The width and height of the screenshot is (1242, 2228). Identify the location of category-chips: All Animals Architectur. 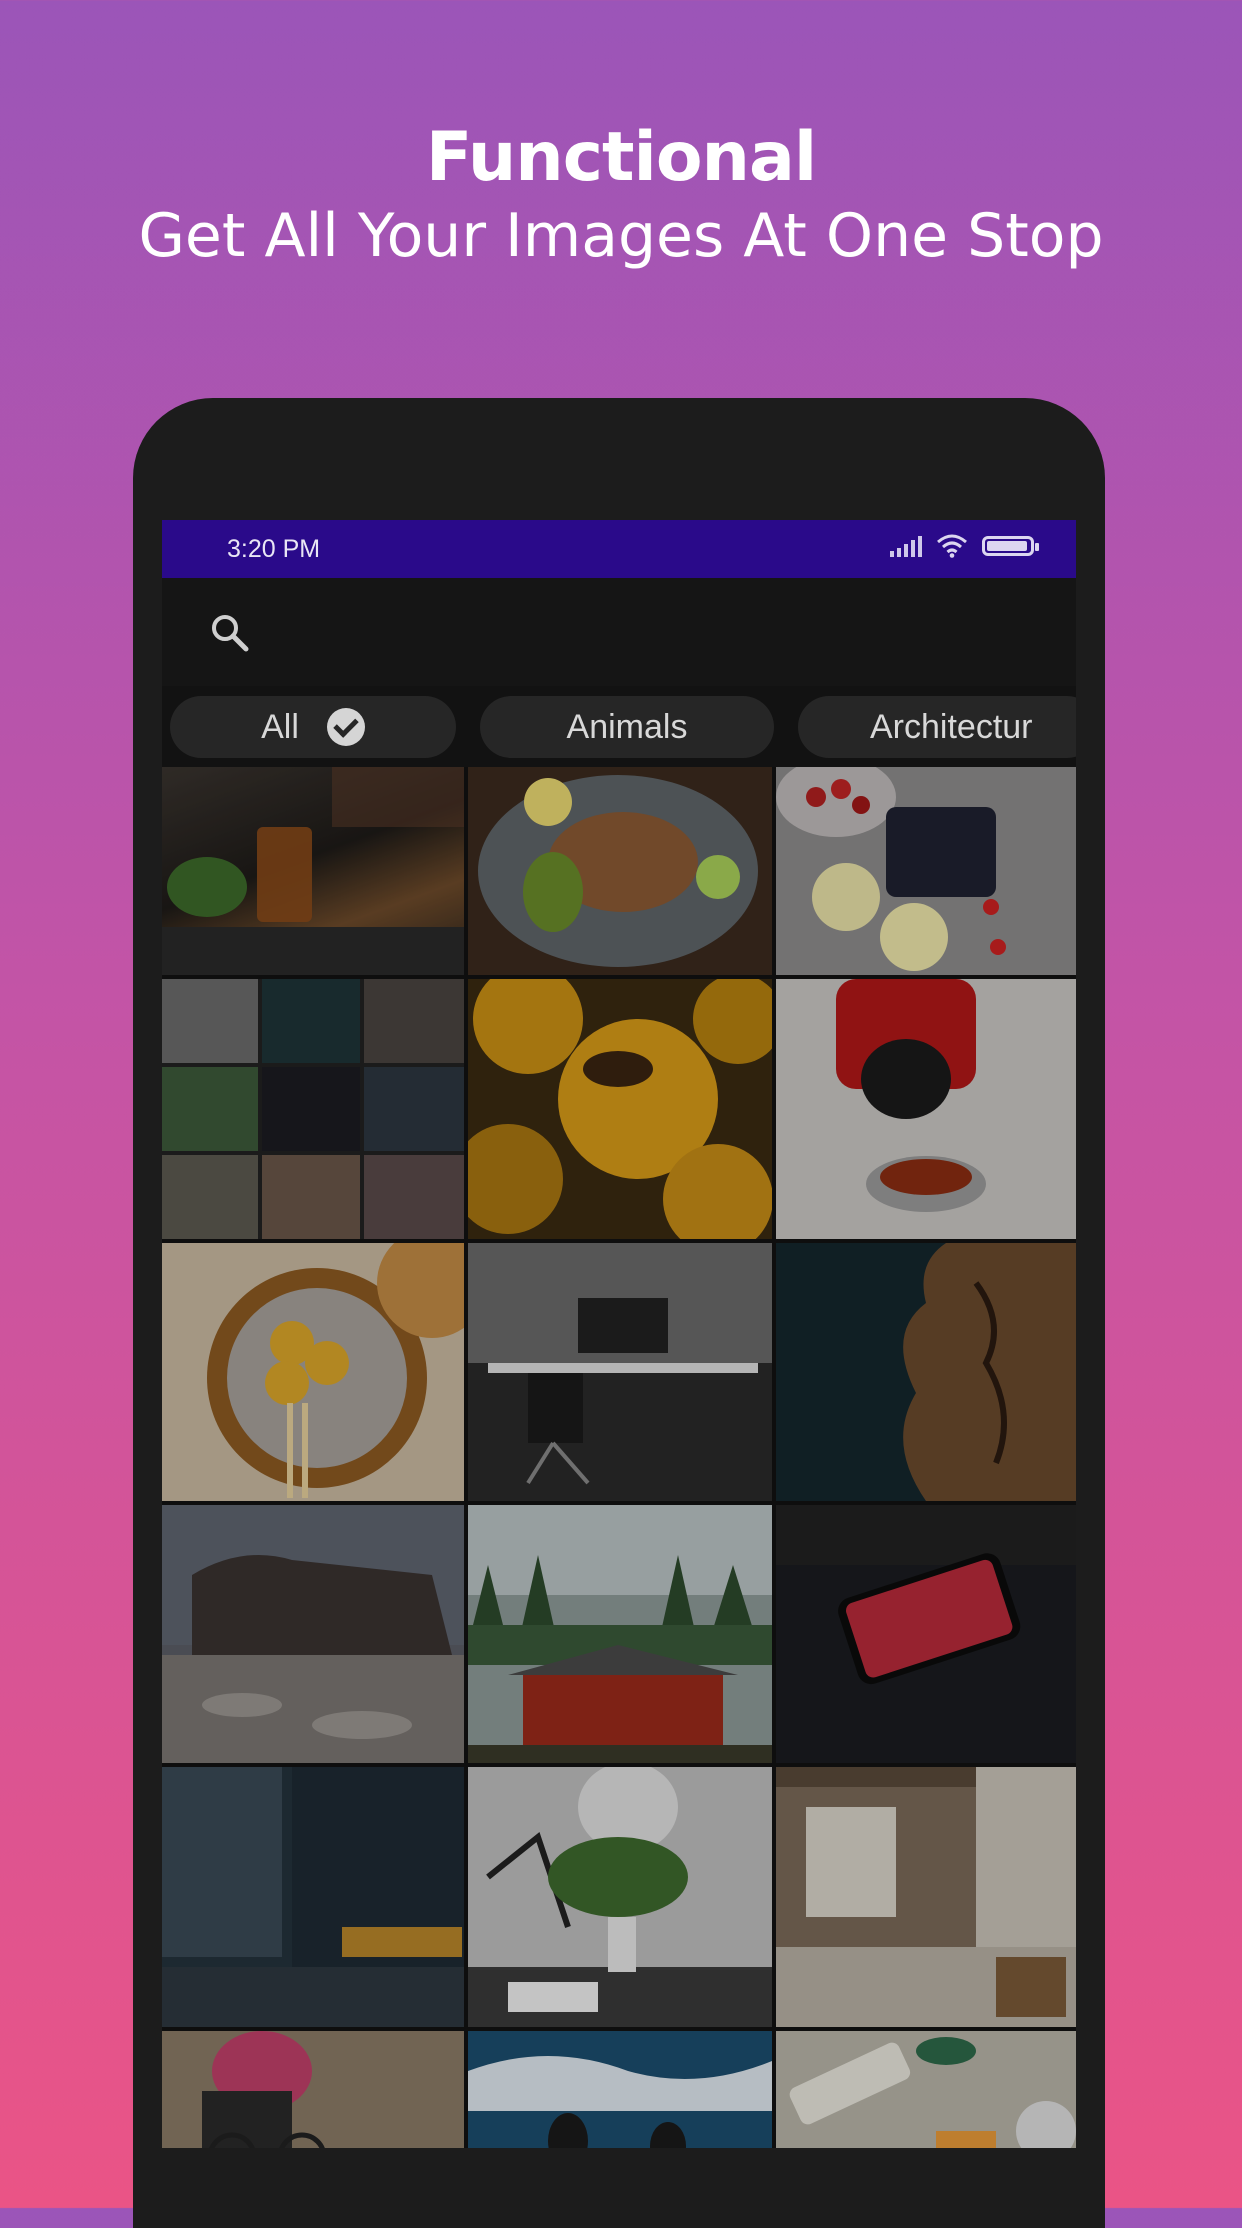
(619, 727).